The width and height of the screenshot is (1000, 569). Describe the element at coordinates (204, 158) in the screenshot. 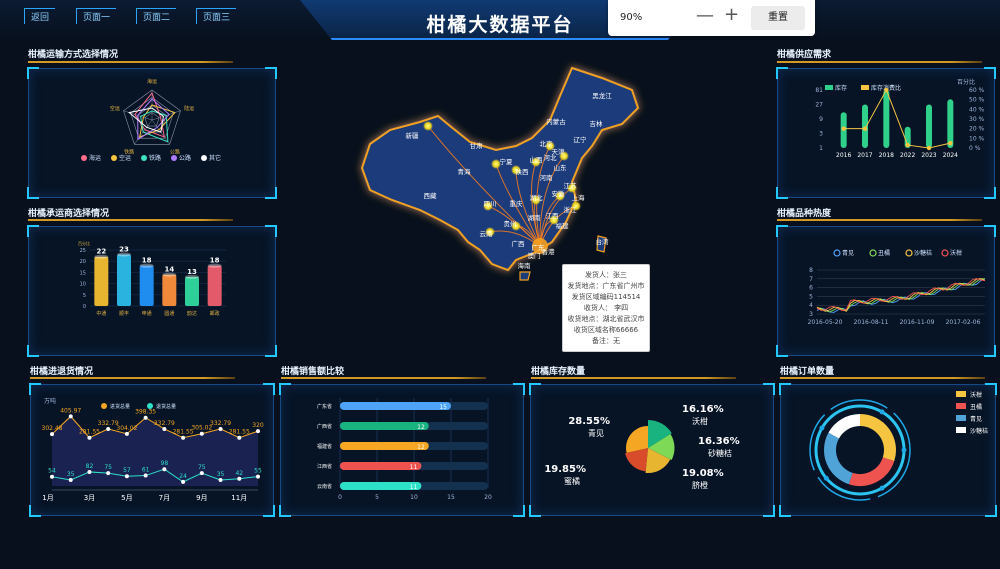

I see `radar-legend-marker` at that location.